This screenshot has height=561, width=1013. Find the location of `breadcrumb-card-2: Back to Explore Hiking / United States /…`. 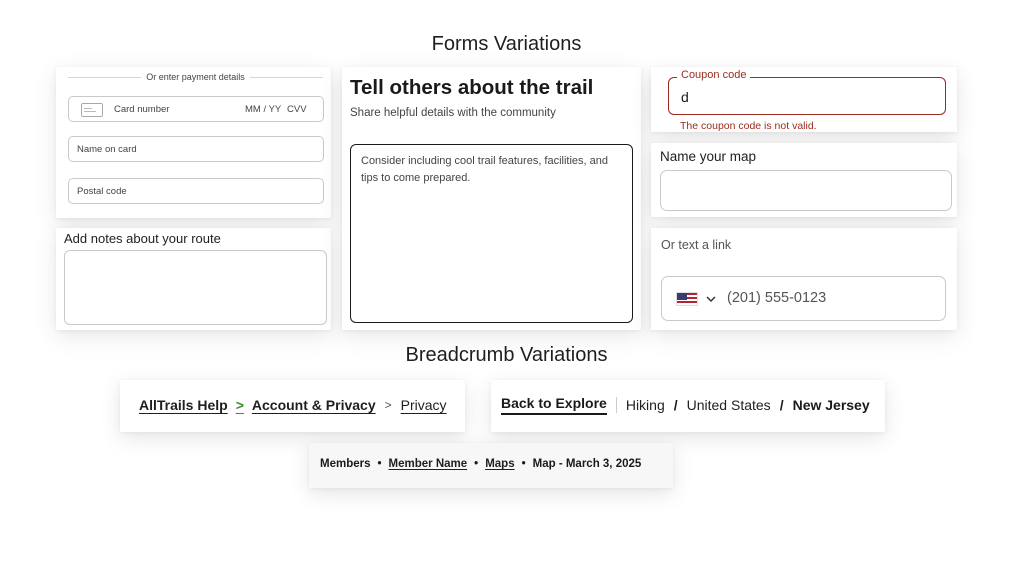

breadcrumb-card-2: Back to Explore Hiking / United States /… is located at coordinates (688, 406).